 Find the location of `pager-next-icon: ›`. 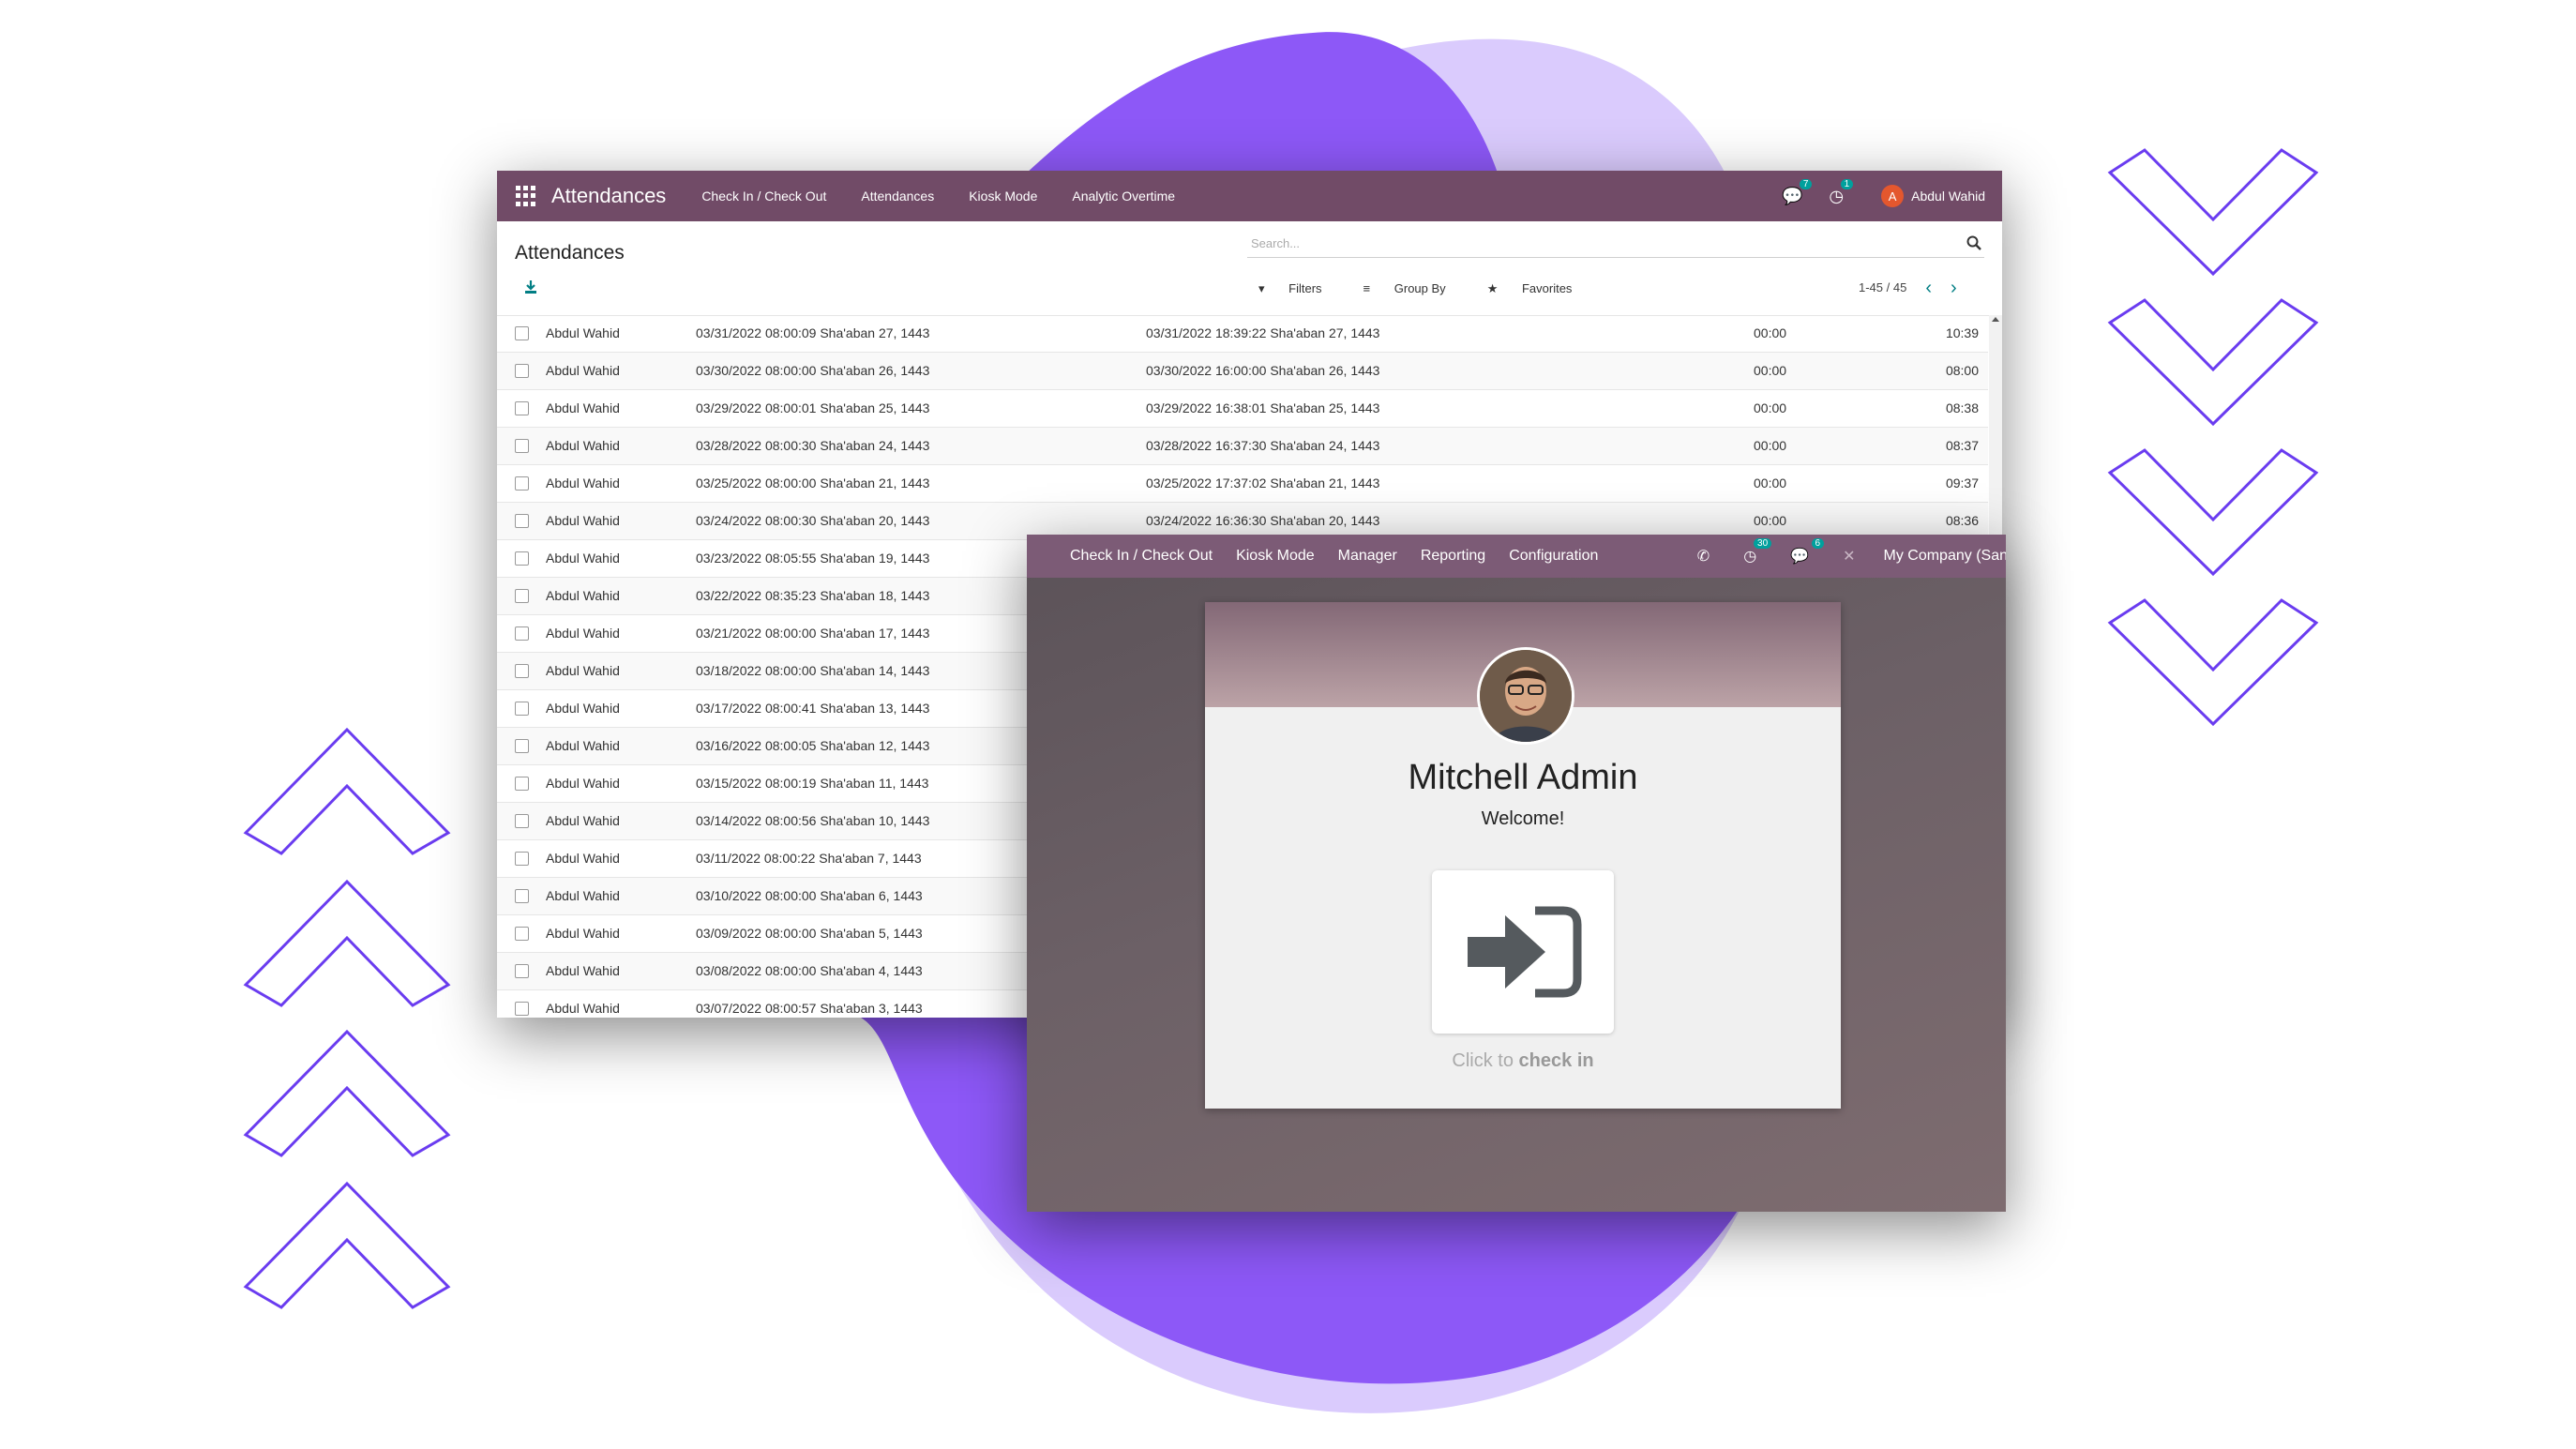

pager-next-icon: › is located at coordinates (1954, 288).